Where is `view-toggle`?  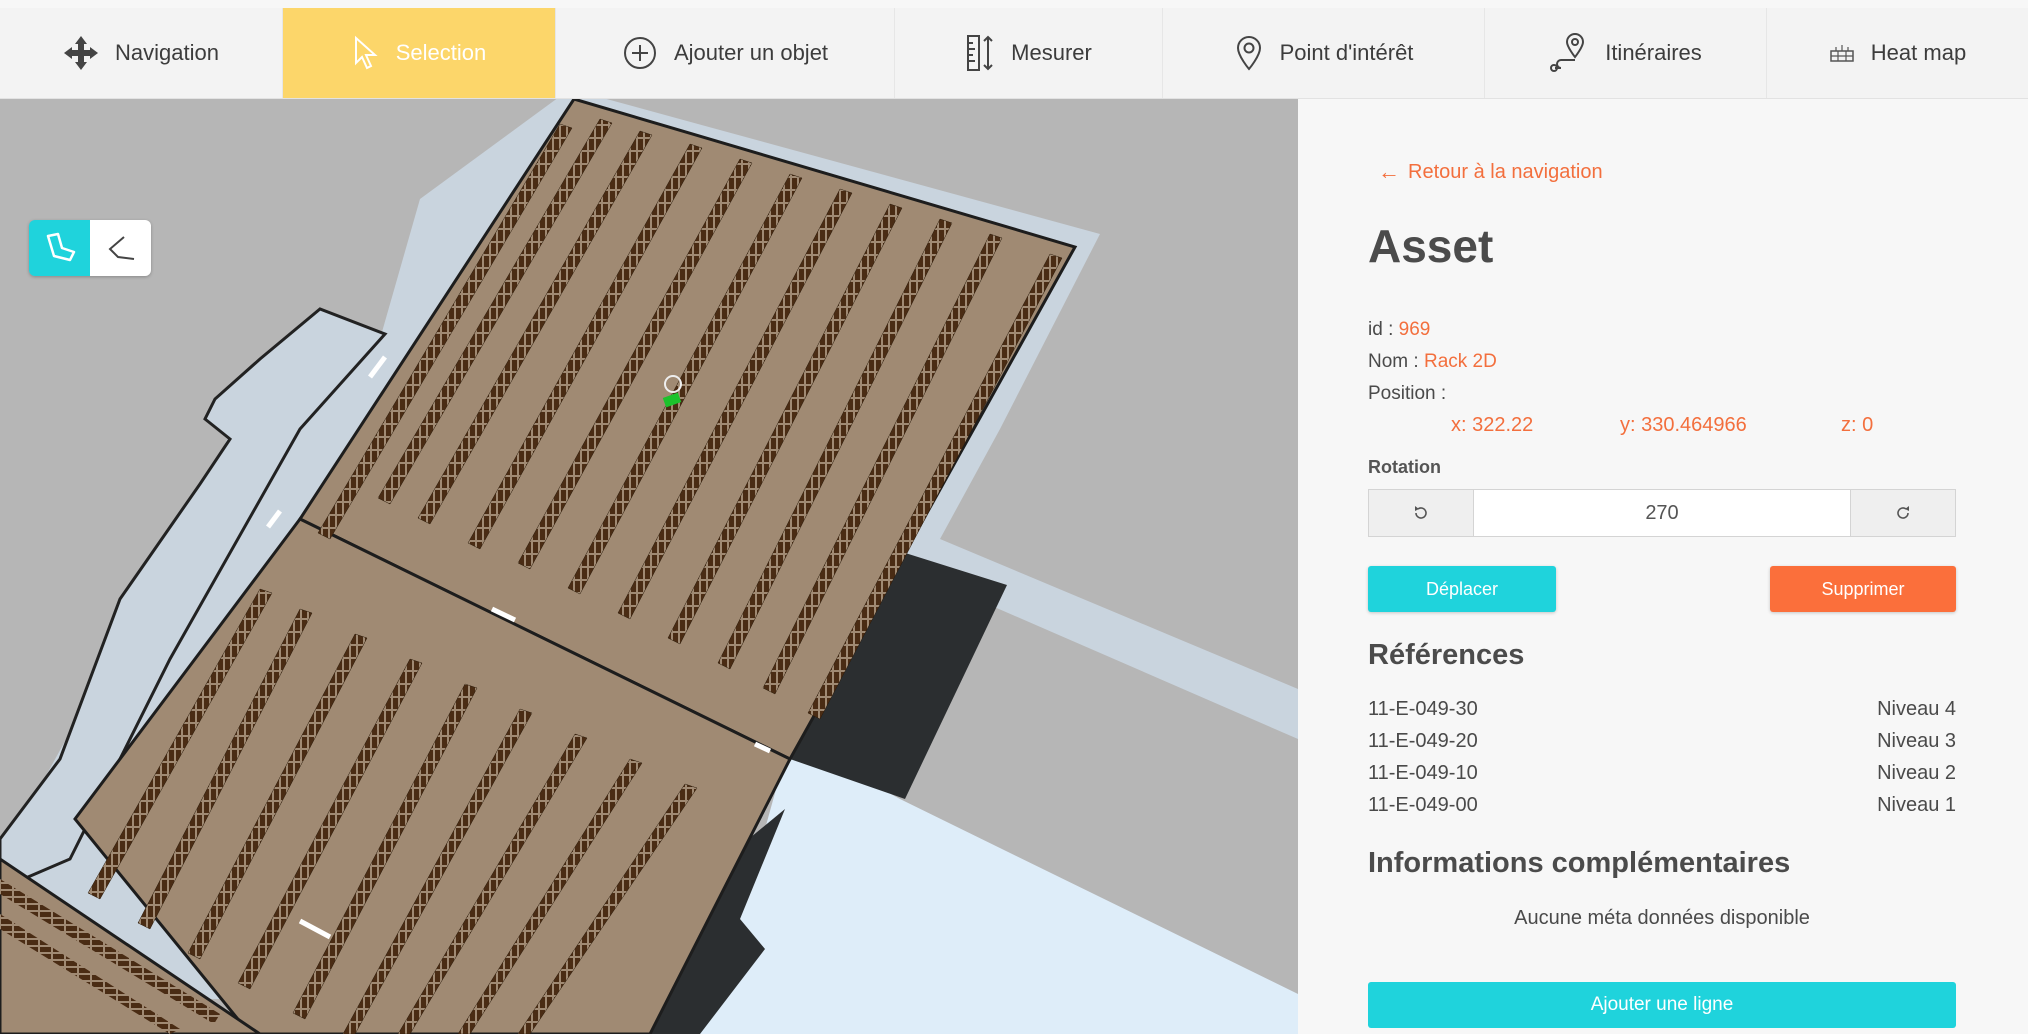 view-toggle is located at coordinates (90, 248).